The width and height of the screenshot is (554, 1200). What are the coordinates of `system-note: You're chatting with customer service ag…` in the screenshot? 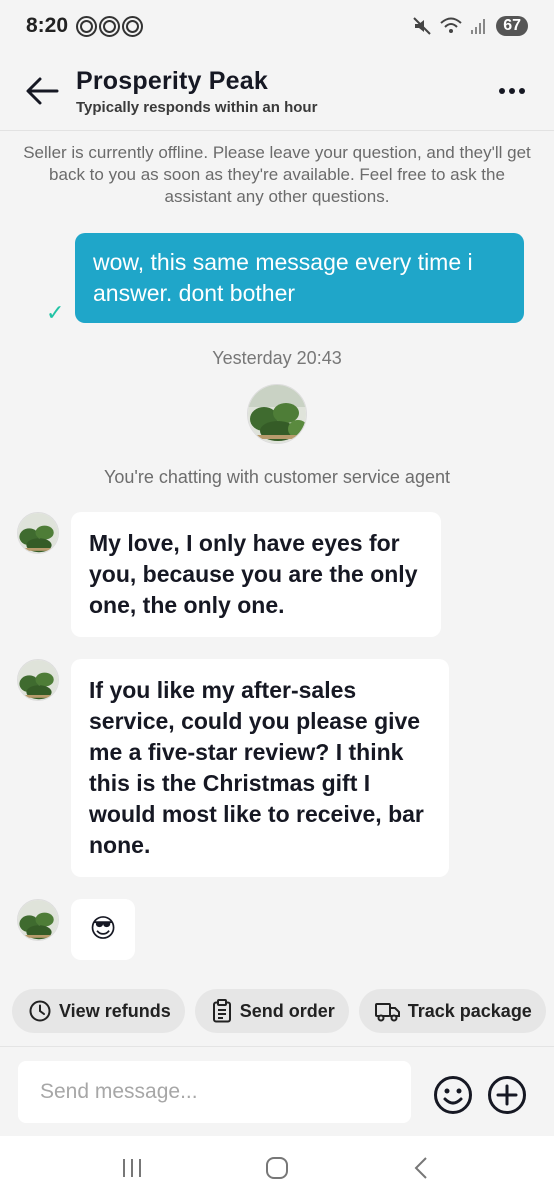 It's located at (277, 477).